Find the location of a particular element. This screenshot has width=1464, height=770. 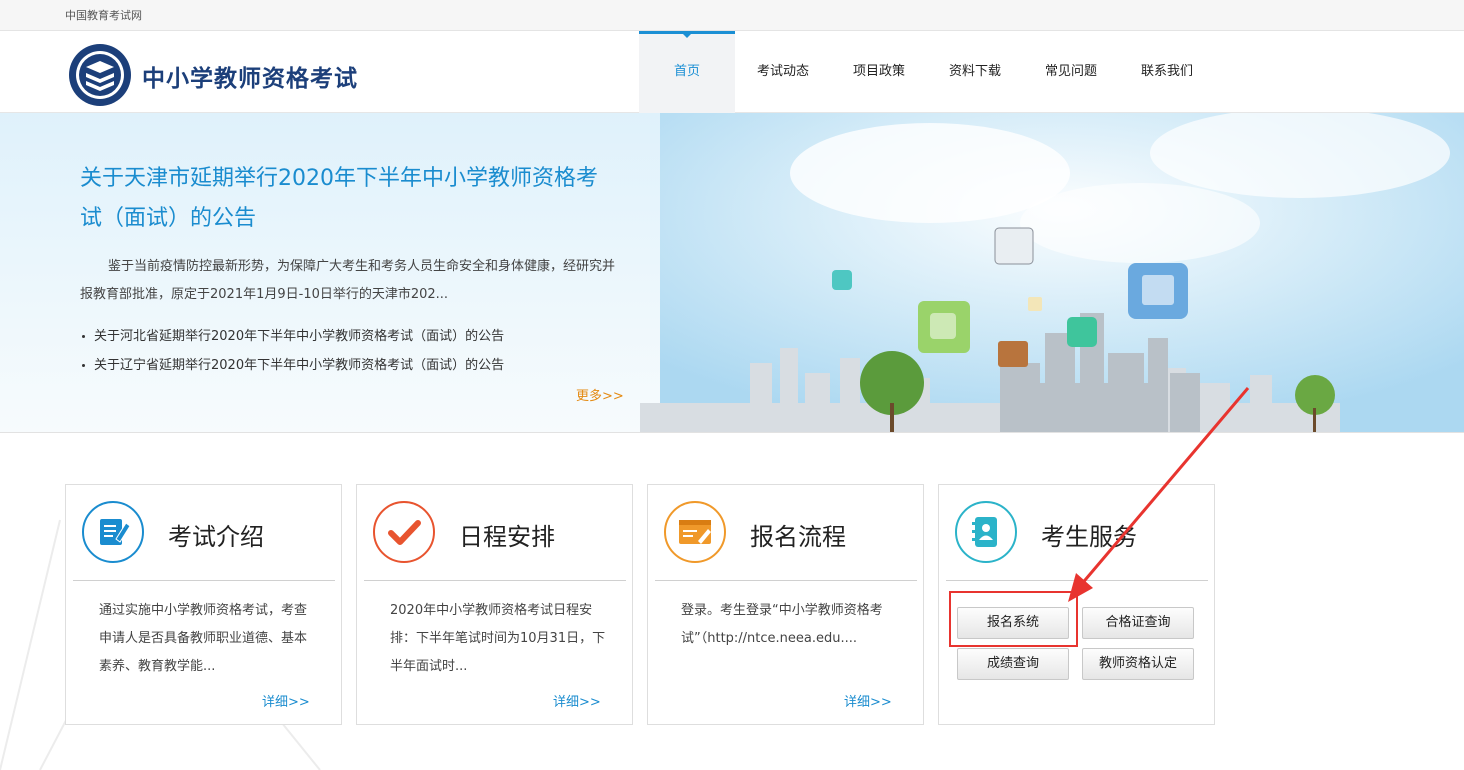

annotation-arrow is located at coordinates (1159, 494).